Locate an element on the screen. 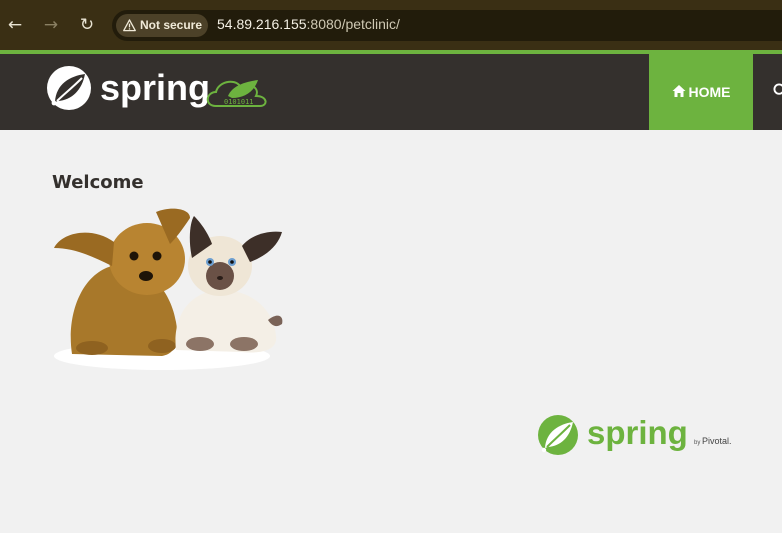  url-path: :8080/petclinic/ is located at coordinates (353, 24).